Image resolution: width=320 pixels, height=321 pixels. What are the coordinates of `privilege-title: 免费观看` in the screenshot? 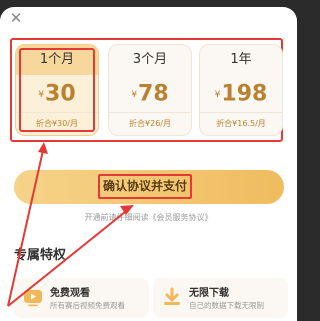 It's located at (70, 293).